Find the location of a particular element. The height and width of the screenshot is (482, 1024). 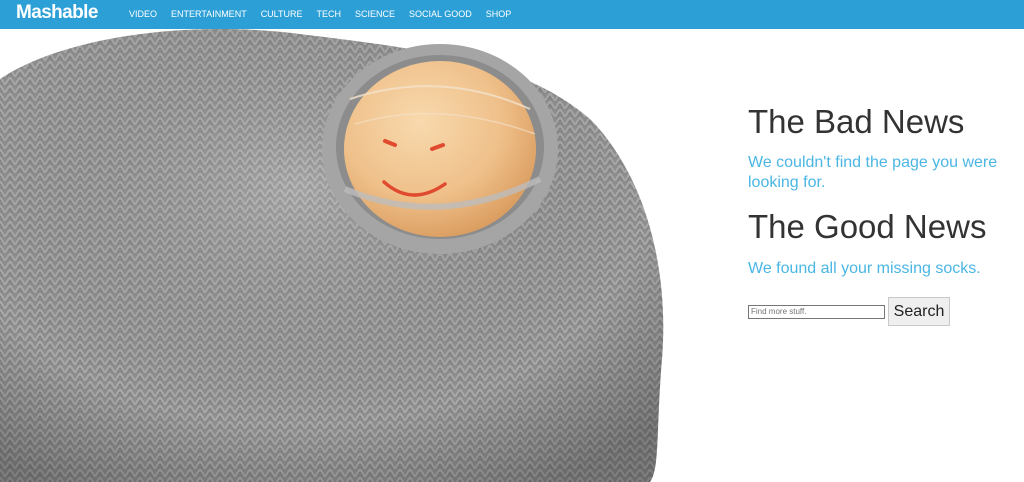

good-news-title: The Good News is located at coordinates (867, 226).